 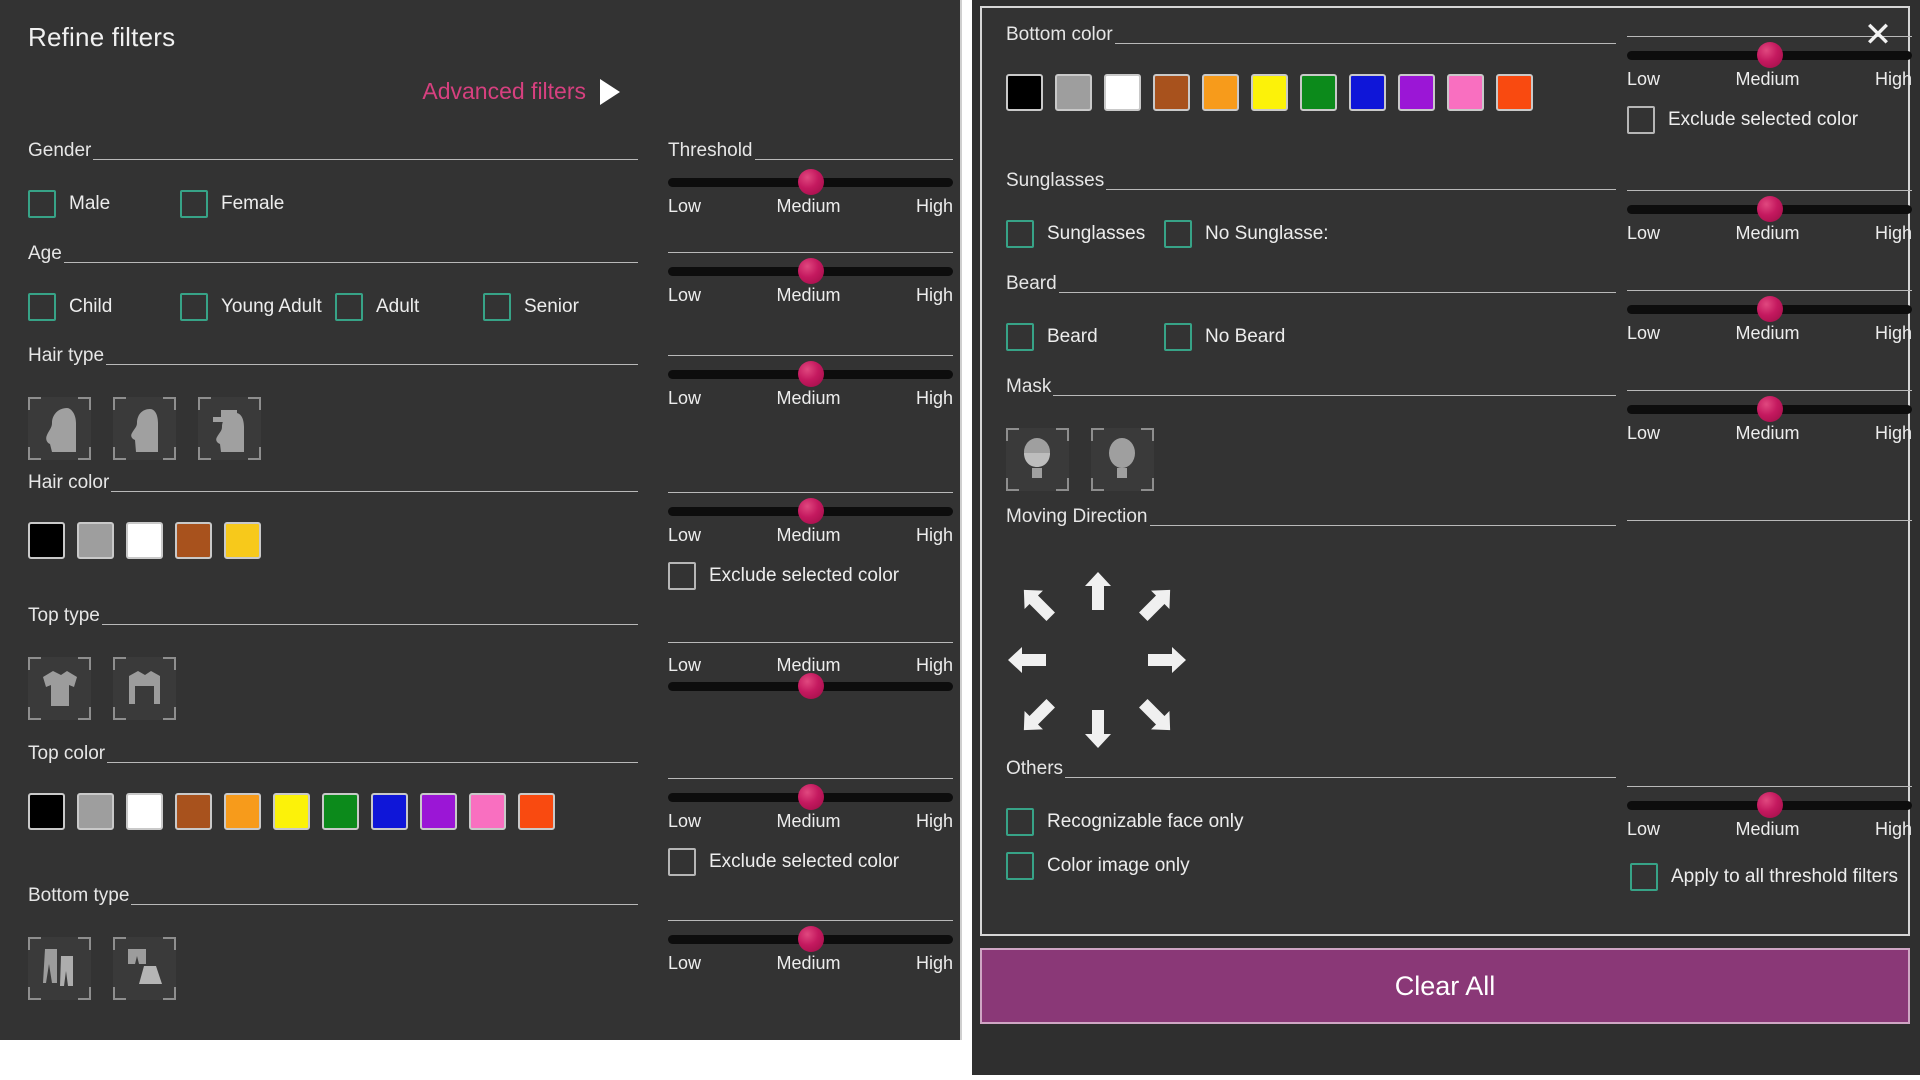 What do you see at coordinates (257, 307) in the screenshot?
I see `checkbox-young-adult: Young Adult` at bounding box center [257, 307].